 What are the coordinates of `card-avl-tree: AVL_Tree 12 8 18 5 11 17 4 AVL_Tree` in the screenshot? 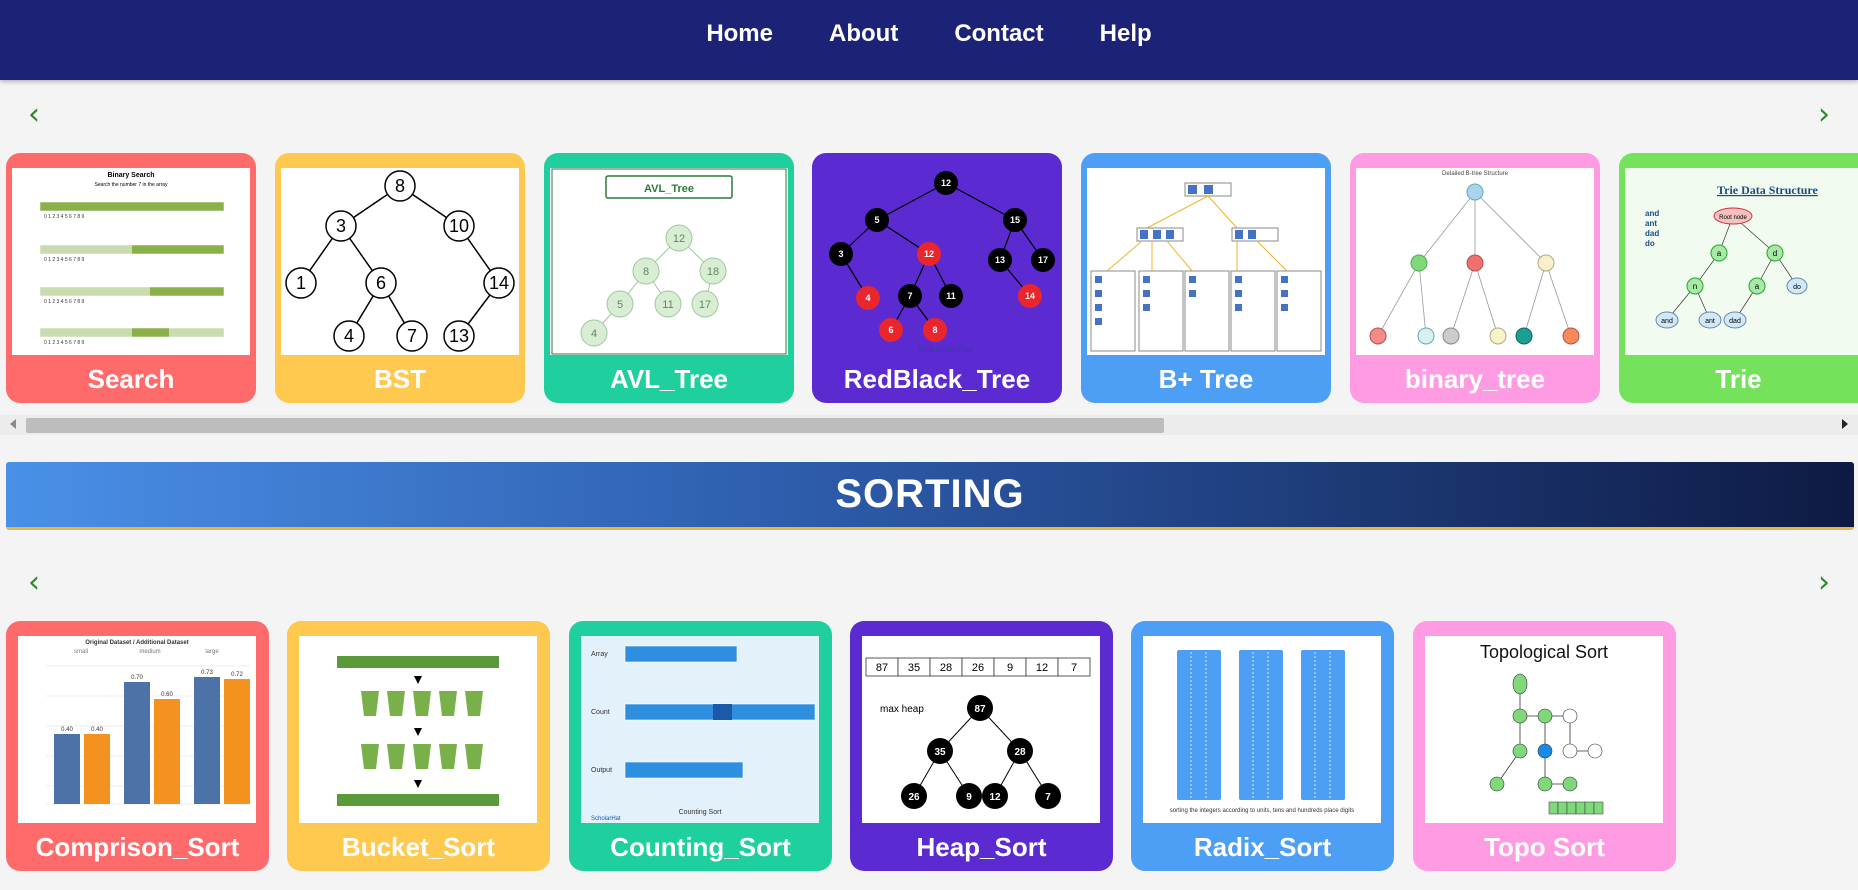 It's located at (669, 278).